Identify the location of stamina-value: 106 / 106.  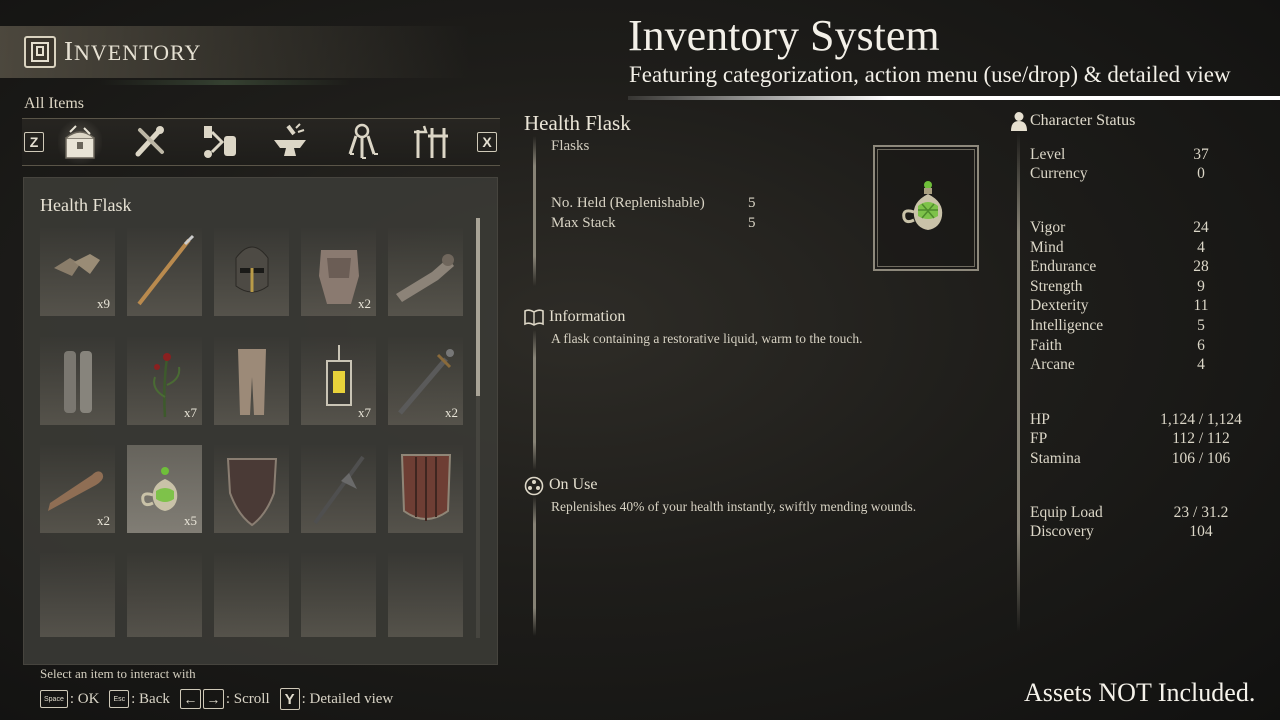
(1201, 458).